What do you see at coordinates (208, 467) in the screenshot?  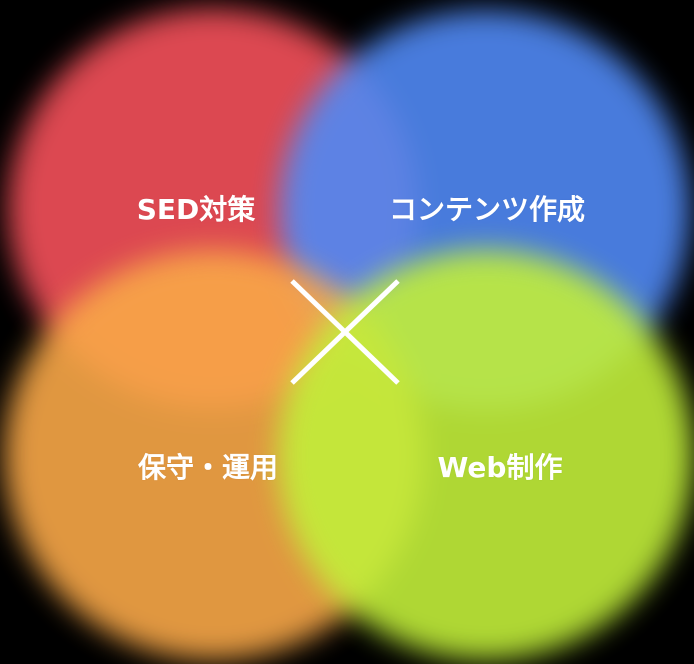 I see `maint-label: 保守・運用` at bounding box center [208, 467].